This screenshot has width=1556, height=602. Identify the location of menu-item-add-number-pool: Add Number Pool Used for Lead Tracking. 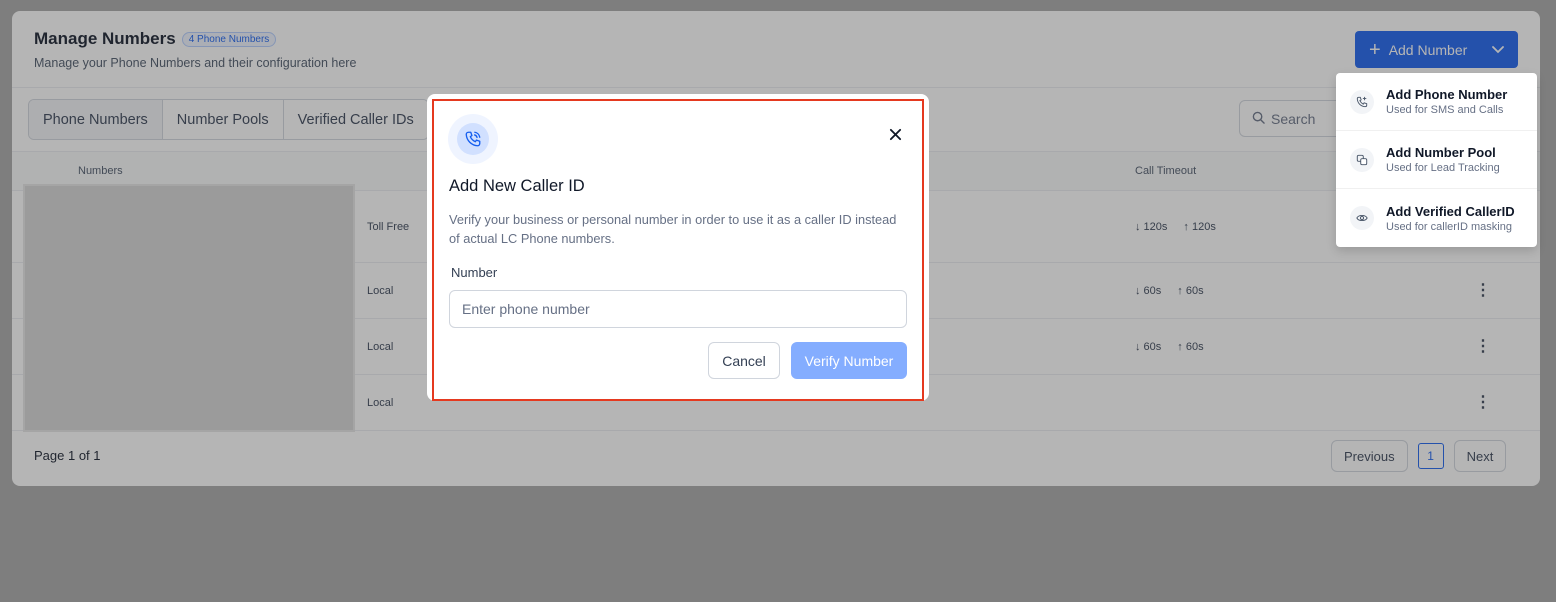
(1436, 160).